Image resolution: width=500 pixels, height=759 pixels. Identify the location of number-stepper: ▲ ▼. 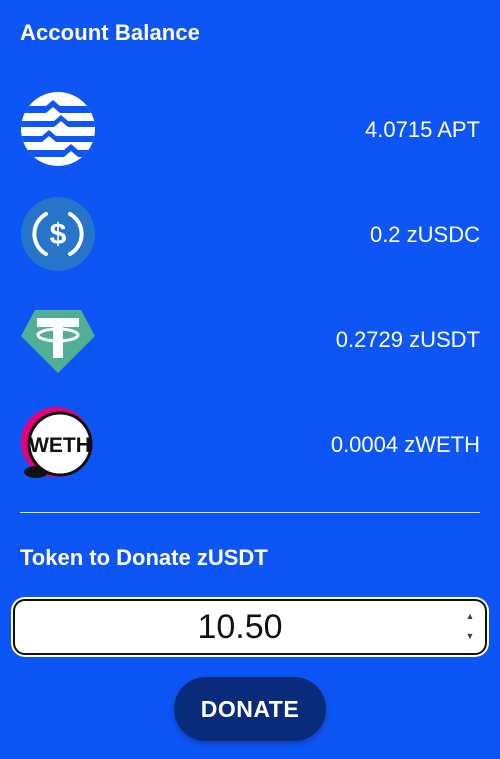
(470, 627).